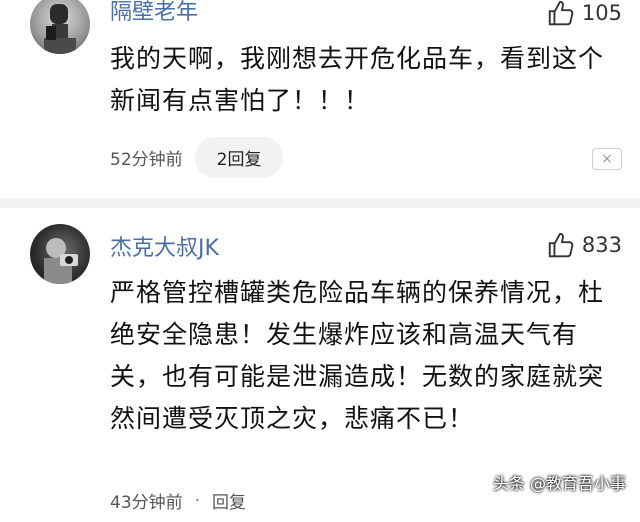 This screenshot has width=640, height=522. What do you see at coordinates (559, 483) in the screenshot?
I see `watermark: 头条 @教育吾小事` at bounding box center [559, 483].